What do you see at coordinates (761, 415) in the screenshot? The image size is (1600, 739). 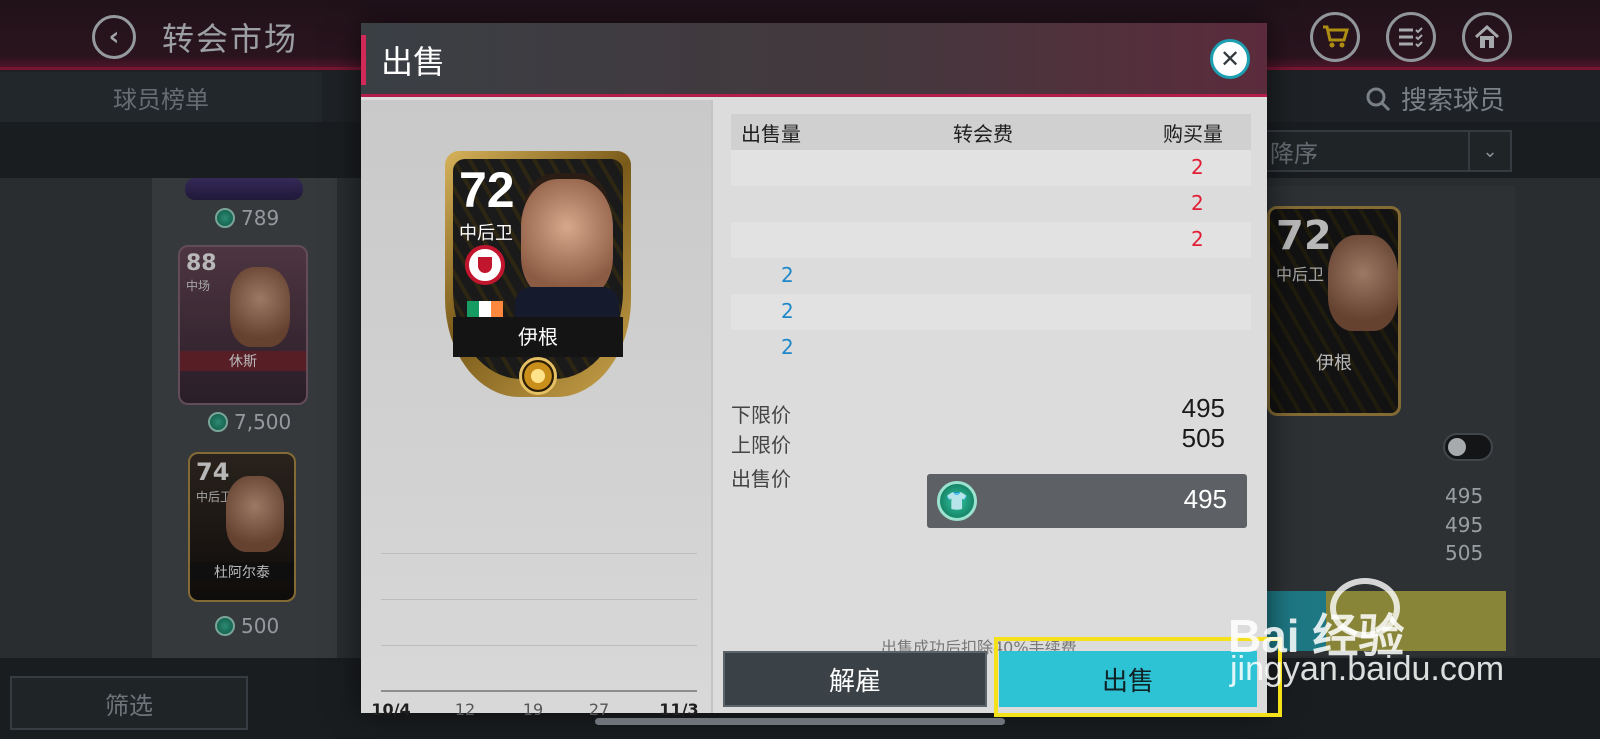 I see `lower-limit-label: 下限价` at bounding box center [761, 415].